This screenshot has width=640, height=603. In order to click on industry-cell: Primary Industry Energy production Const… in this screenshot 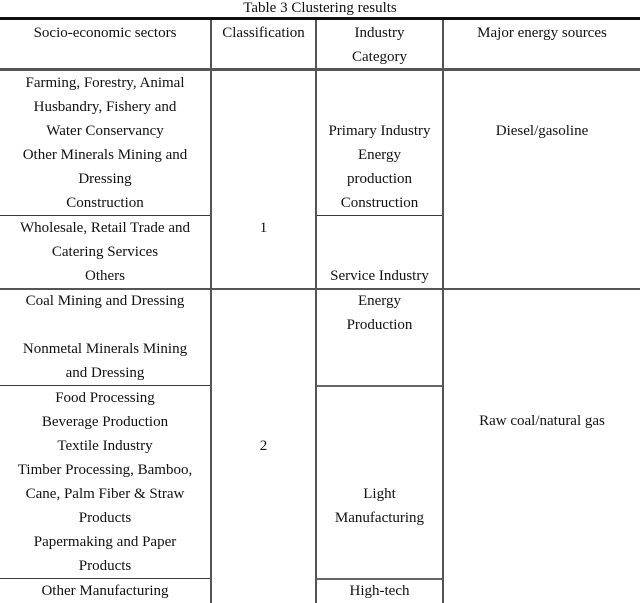, I will do `click(379, 167)`.